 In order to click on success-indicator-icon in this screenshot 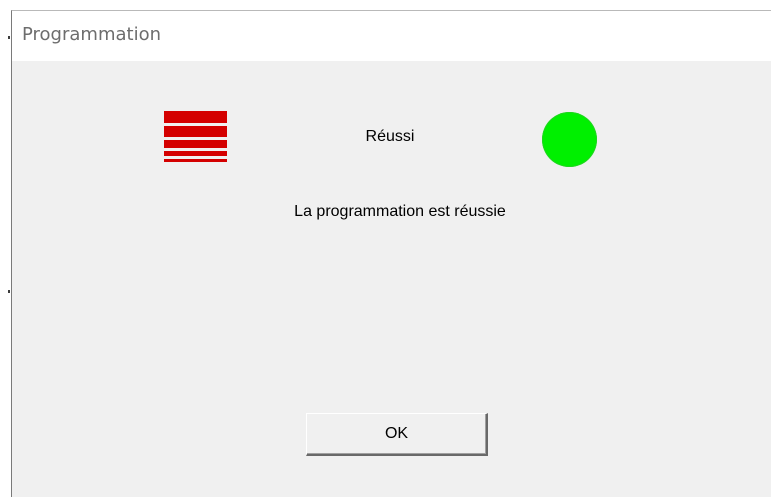, I will do `click(569, 139)`.